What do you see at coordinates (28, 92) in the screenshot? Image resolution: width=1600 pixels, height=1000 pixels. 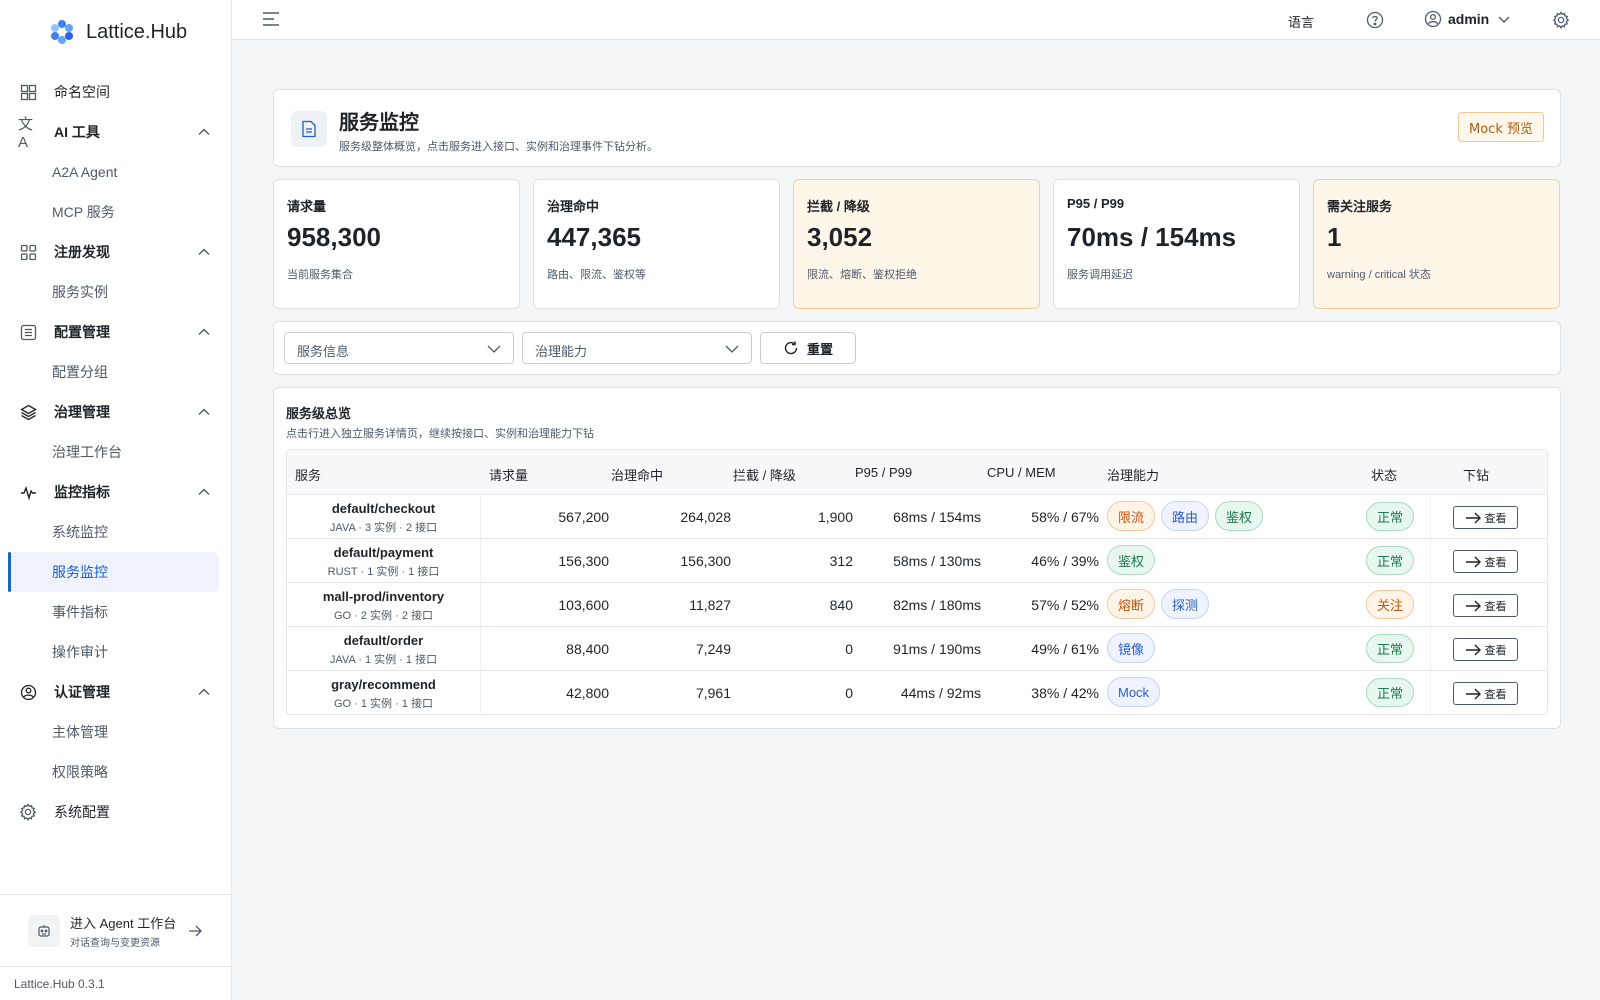 I see `namespace-icon` at bounding box center [28, 92].